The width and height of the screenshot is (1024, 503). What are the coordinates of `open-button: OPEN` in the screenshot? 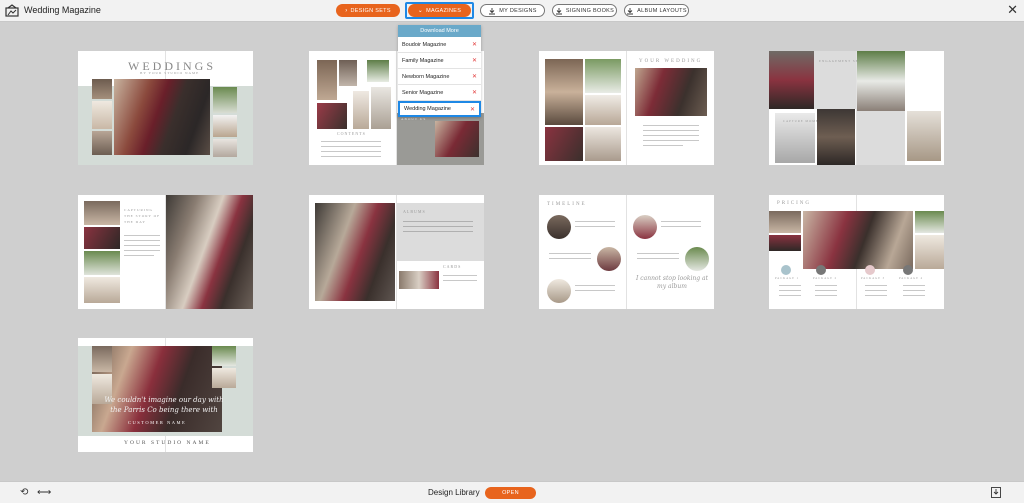 It's located at (510, 493).